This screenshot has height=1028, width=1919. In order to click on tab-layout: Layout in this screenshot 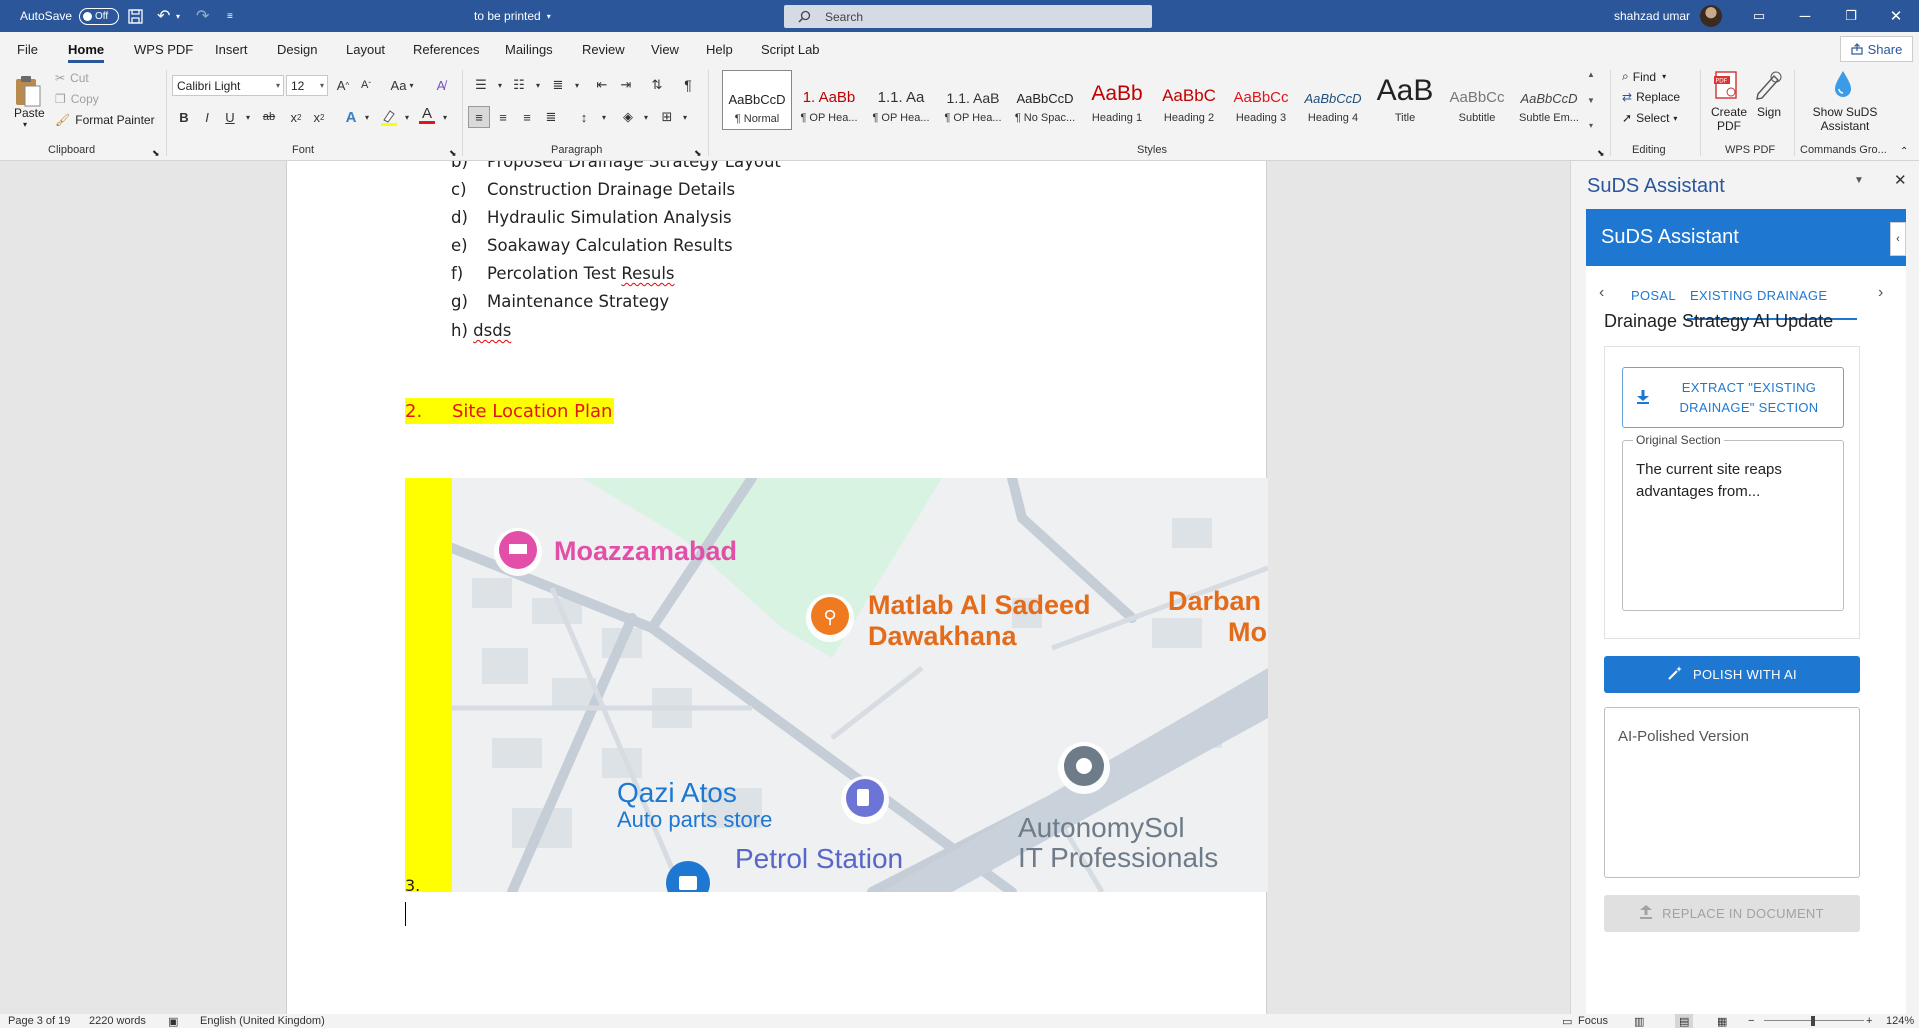, I will do `click(365, 49)`.